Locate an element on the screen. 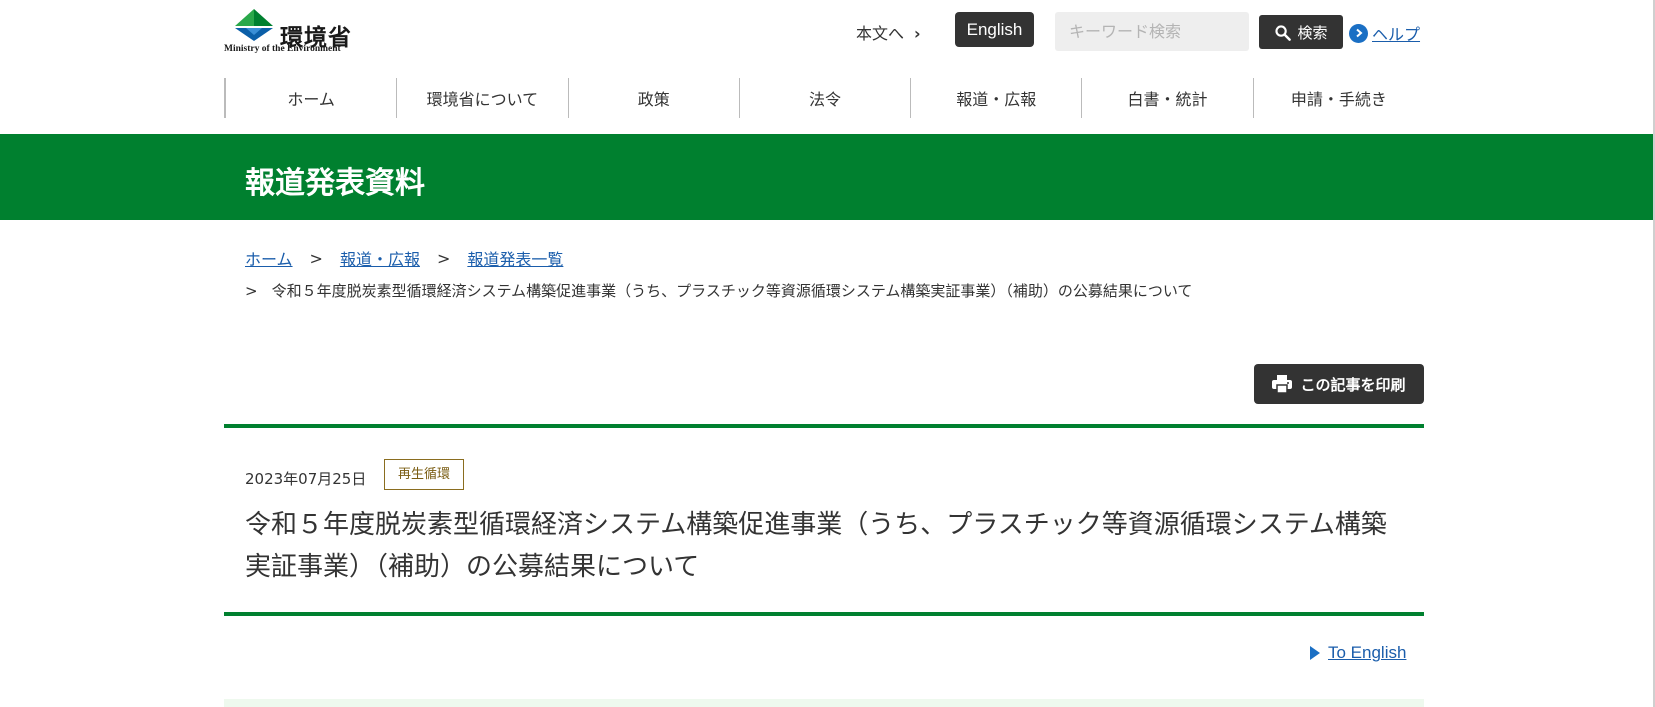 This screenshot has height=707, width=1655. skip-link-label: 本文へ is located at coordinates (880, 33).